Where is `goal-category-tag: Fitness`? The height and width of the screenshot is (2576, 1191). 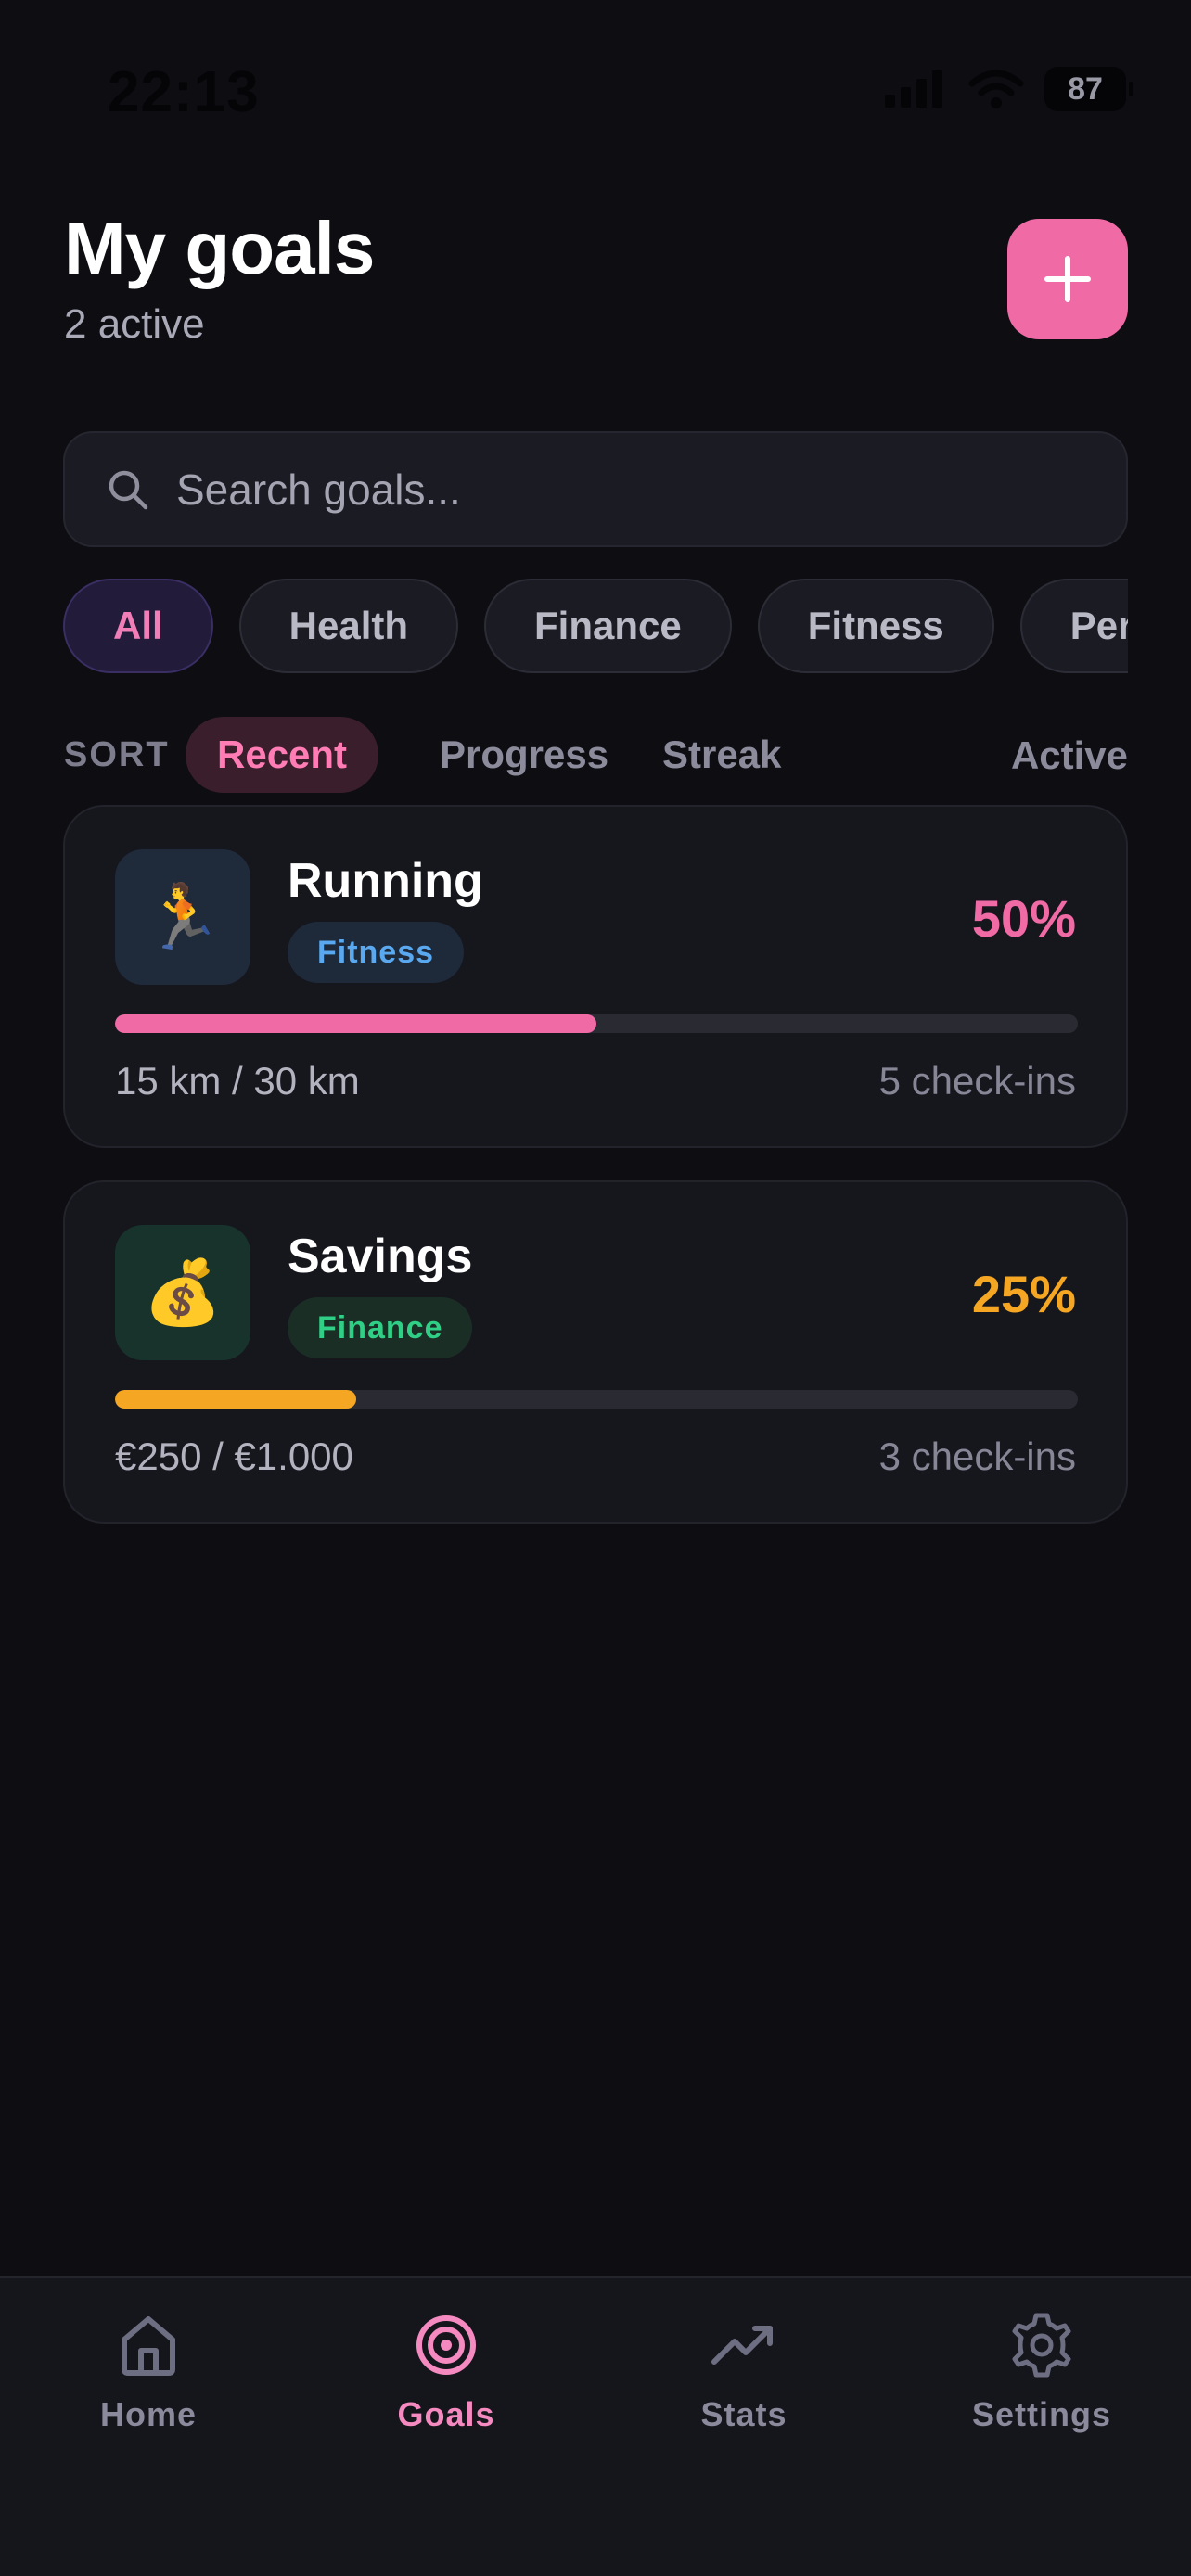 goal-category-tag: Fitness is located at coordinates (376, 952).